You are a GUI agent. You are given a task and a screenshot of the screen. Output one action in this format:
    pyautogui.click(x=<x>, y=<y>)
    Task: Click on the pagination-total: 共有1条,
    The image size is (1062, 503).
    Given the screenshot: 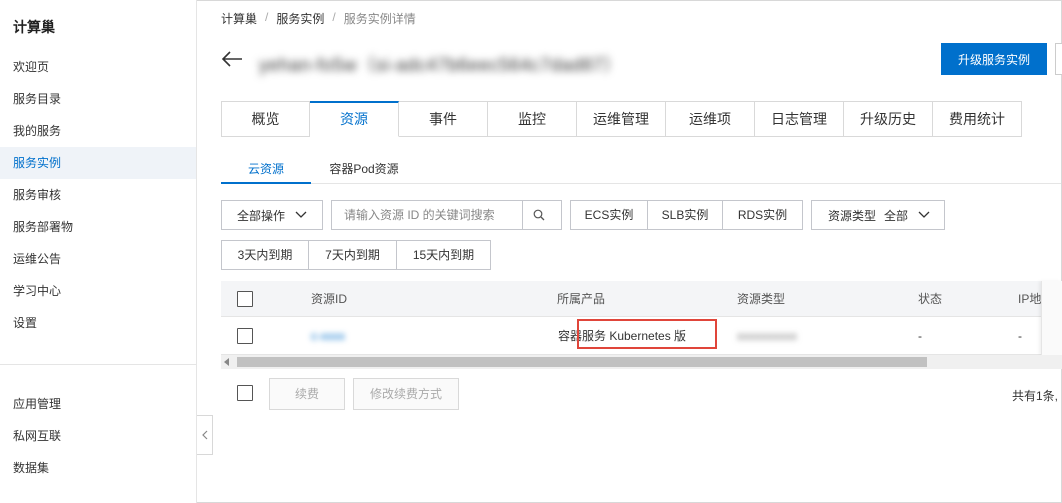 What is the action you would take?
    pyautogui.click(x=1035, y=396)
    